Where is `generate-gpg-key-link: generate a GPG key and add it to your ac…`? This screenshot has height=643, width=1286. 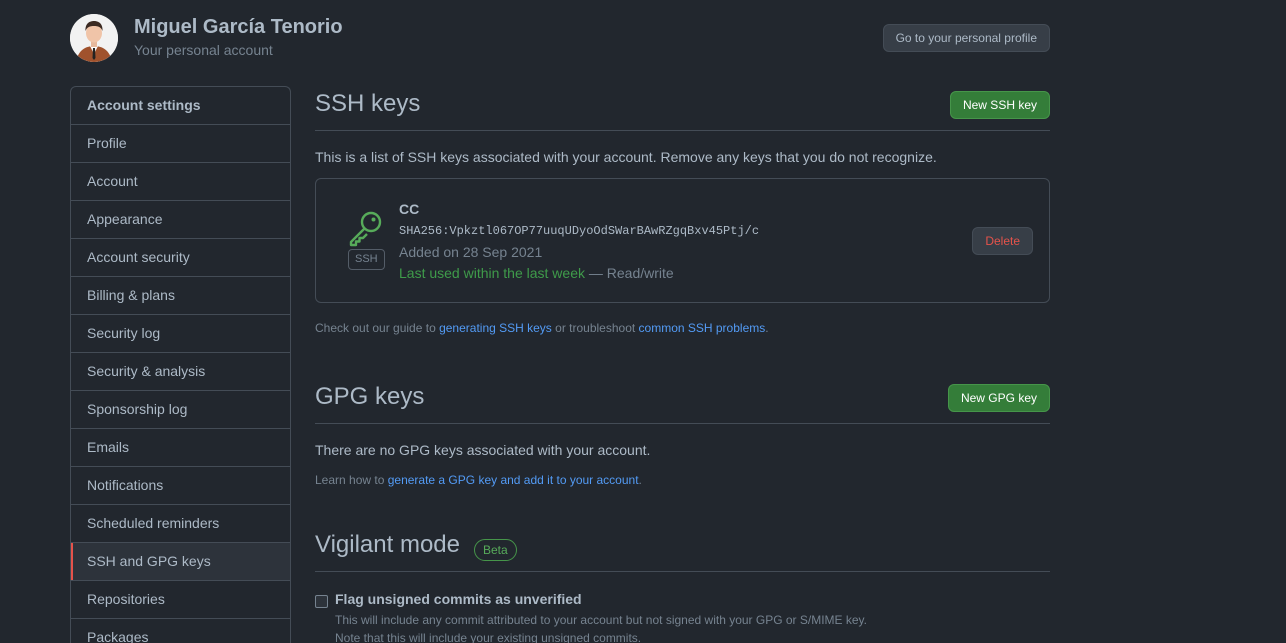 generate-gpg-key-link: generate a GPG key and add it to your ac… is located at coordinates (513, 480).